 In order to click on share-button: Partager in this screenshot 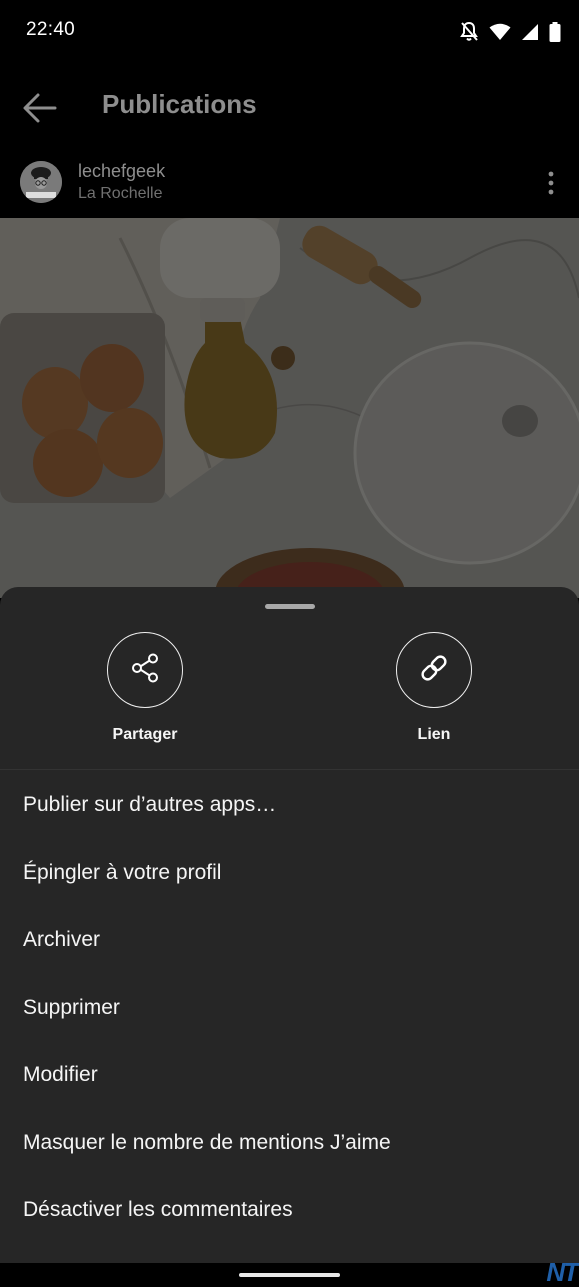, I will do `click(145, 688)`.